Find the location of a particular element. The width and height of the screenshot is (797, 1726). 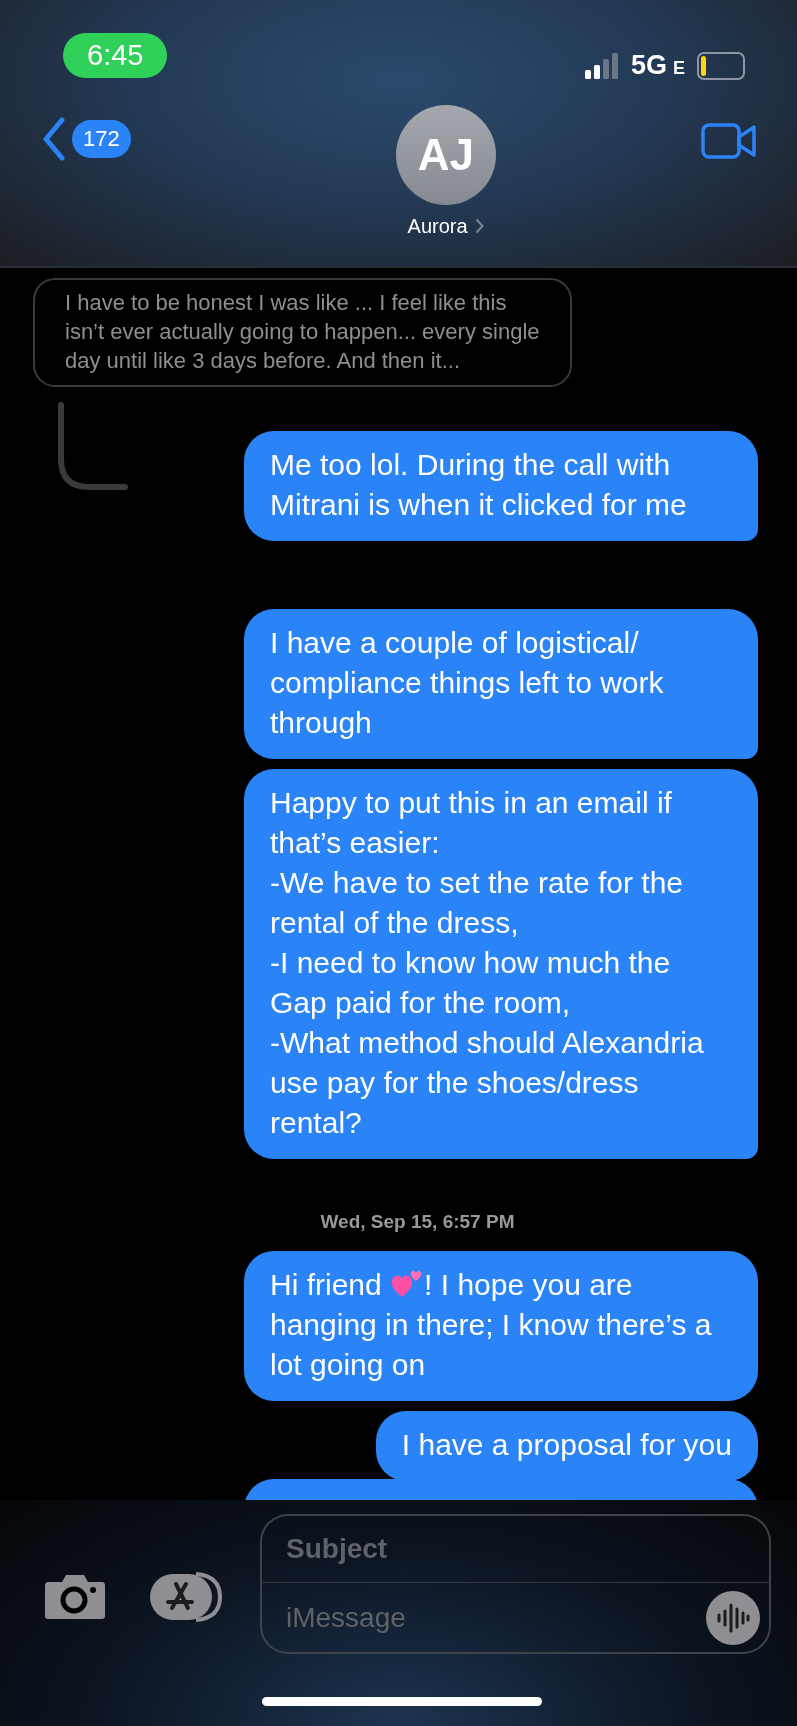

contact-name-link: Aurora is located at coordinates (446, 226).